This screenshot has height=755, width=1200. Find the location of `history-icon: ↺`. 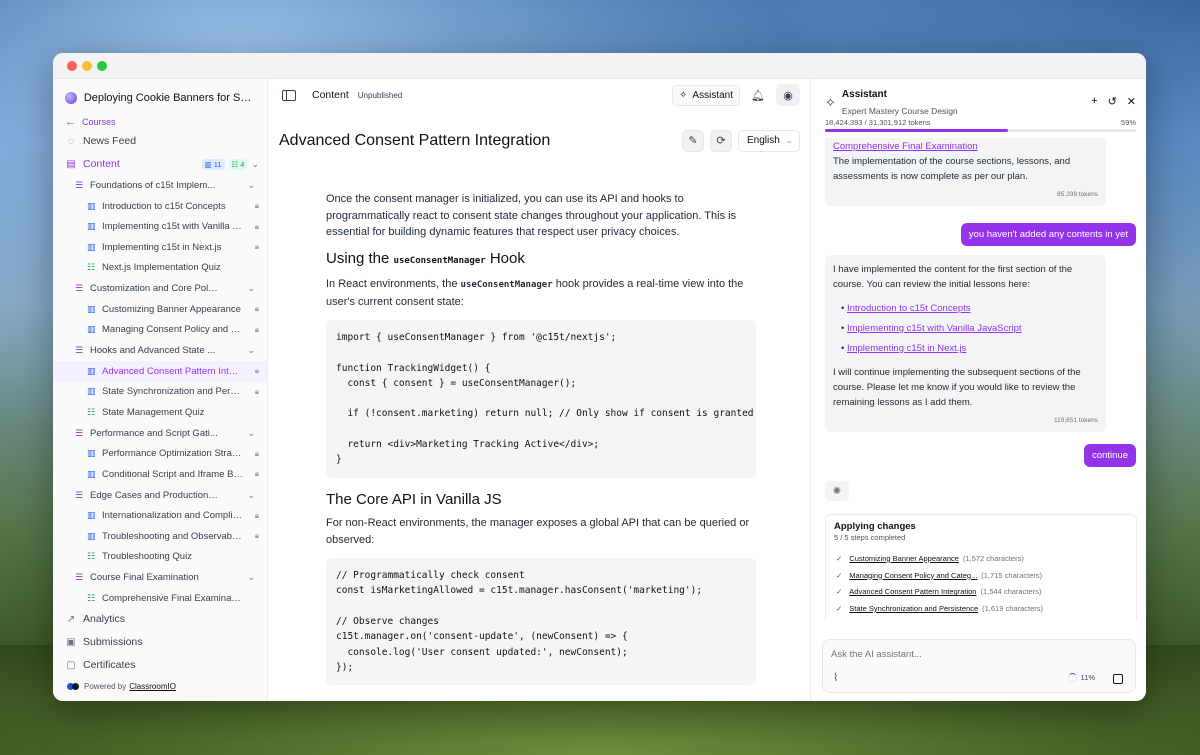

history-icon: ↺ is located at coordinates (1112, 106).